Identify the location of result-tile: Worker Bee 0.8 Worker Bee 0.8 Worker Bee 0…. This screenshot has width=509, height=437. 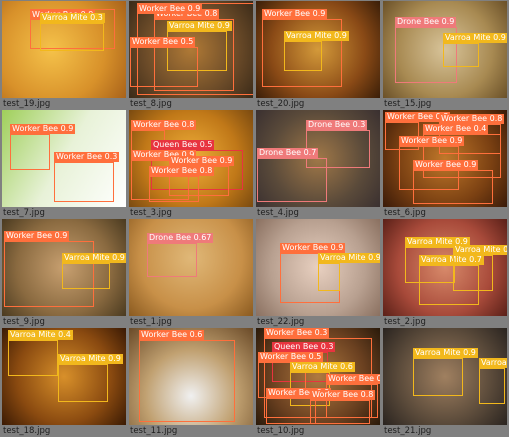
(445, 163).